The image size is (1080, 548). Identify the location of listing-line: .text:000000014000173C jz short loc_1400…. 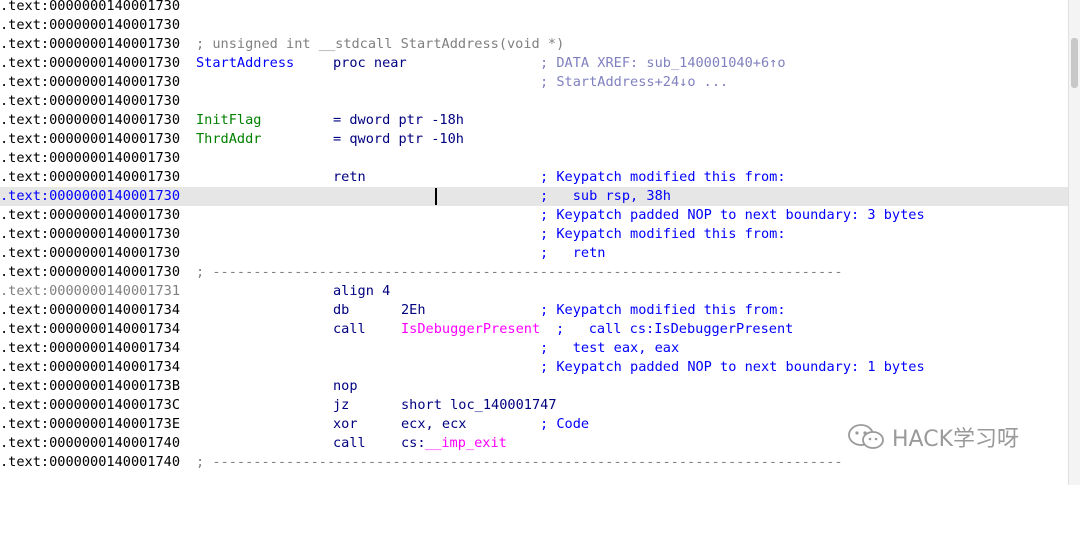
(534, 405).